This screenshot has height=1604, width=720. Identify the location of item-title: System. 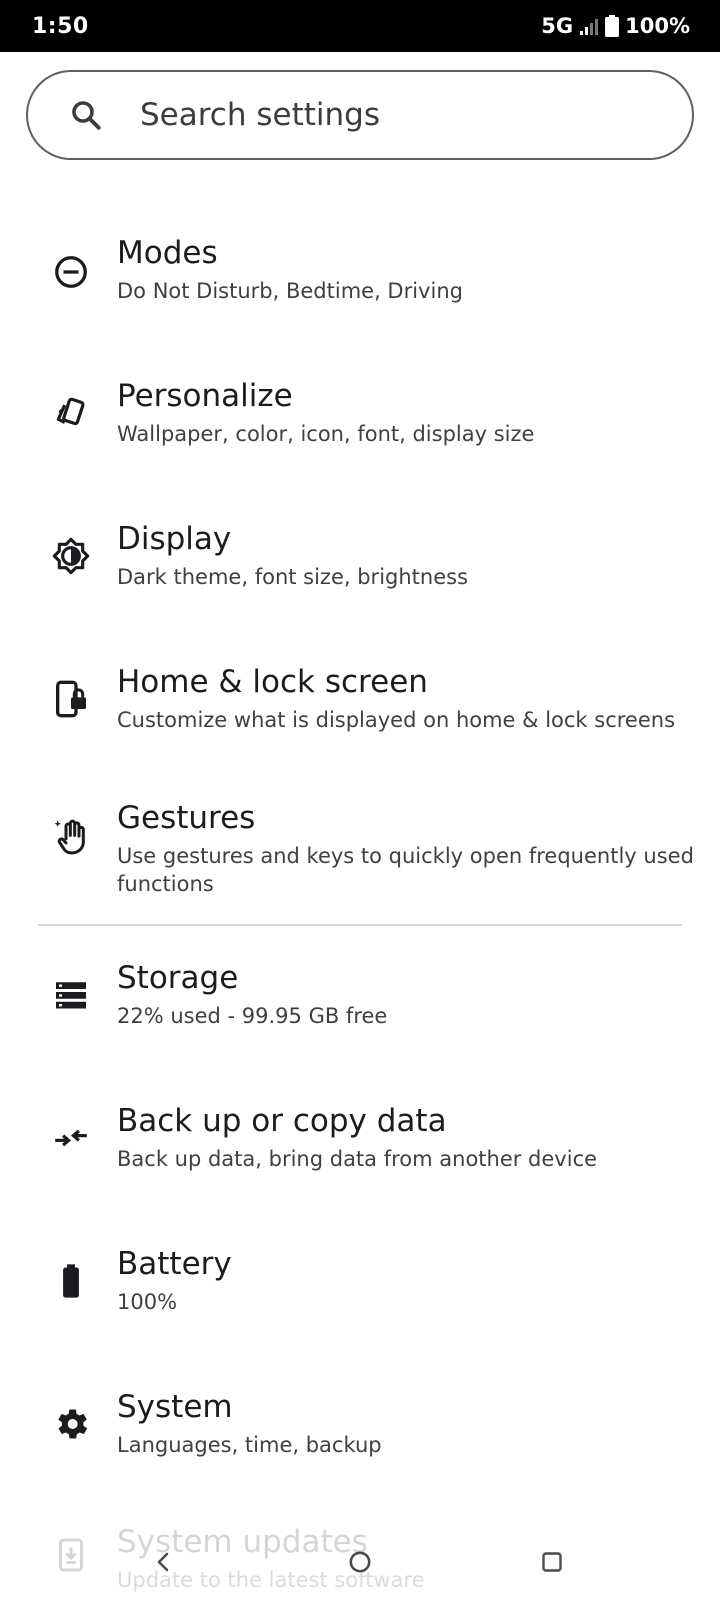
(175, 1407).